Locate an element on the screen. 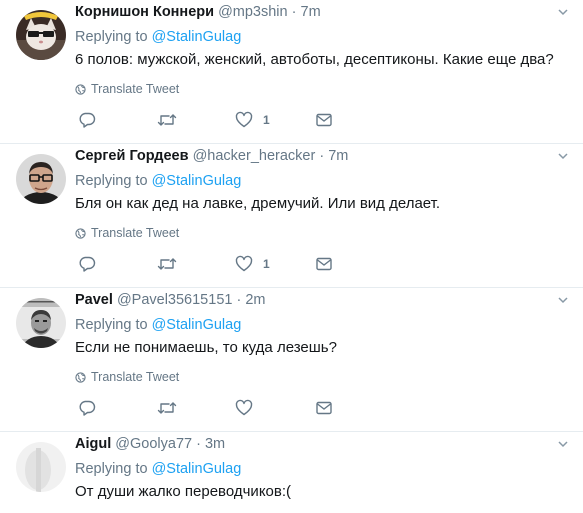 The height and width of the screenshot is (513, 583). man-glasses-avatar-icon is located at coordinates (41, 179).